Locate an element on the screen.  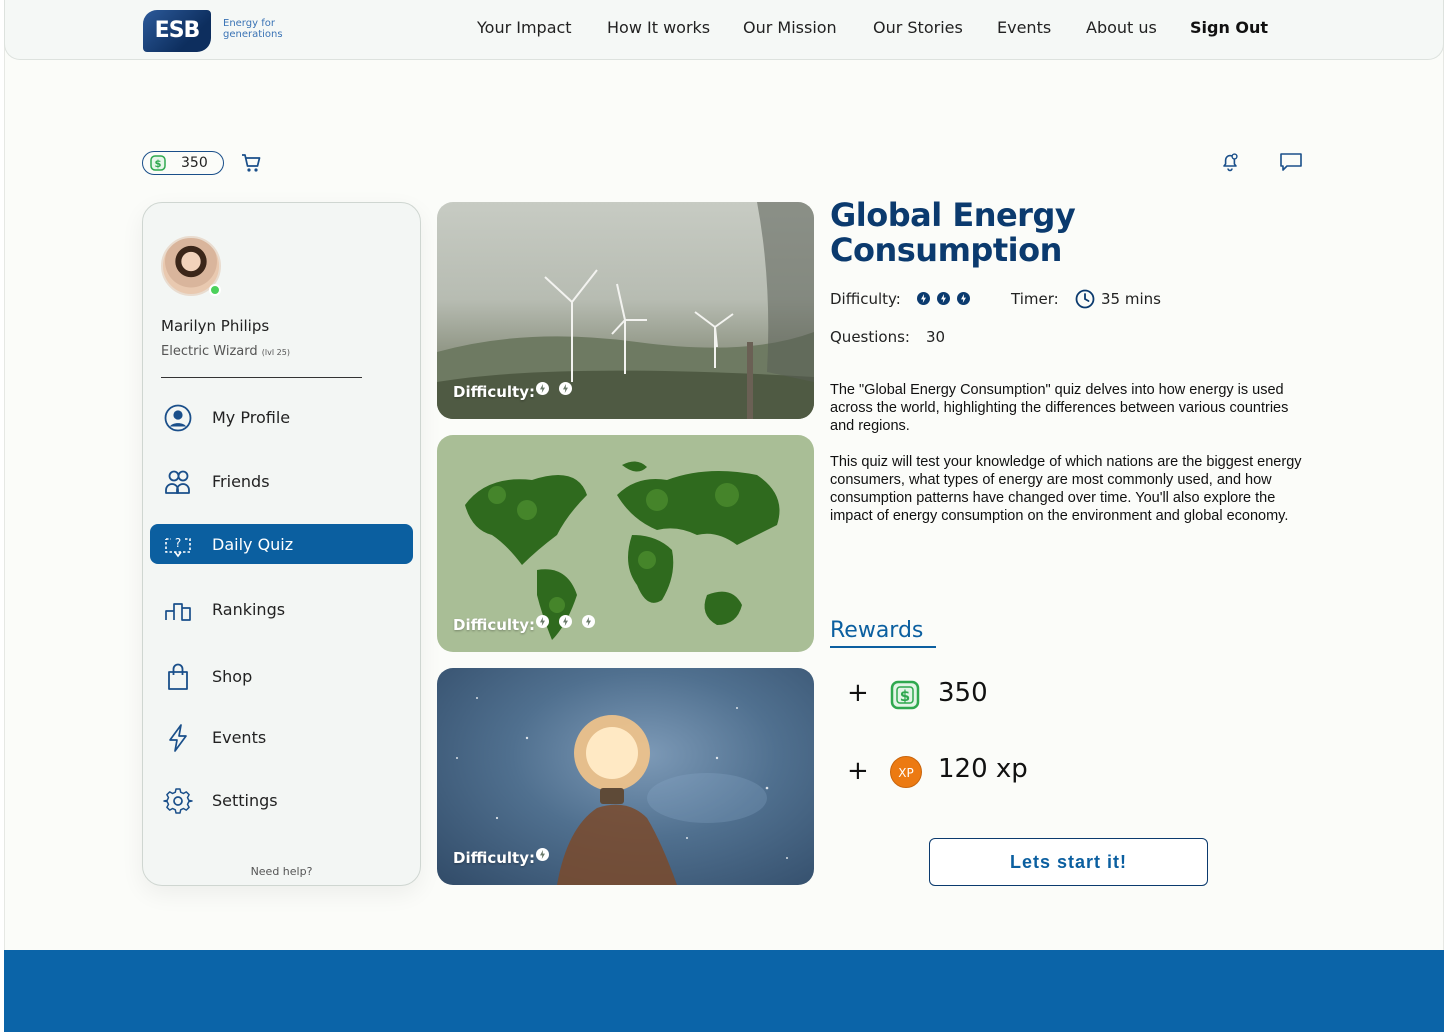
nav-how-it-works: How It works is located at coordinates (658, 27).